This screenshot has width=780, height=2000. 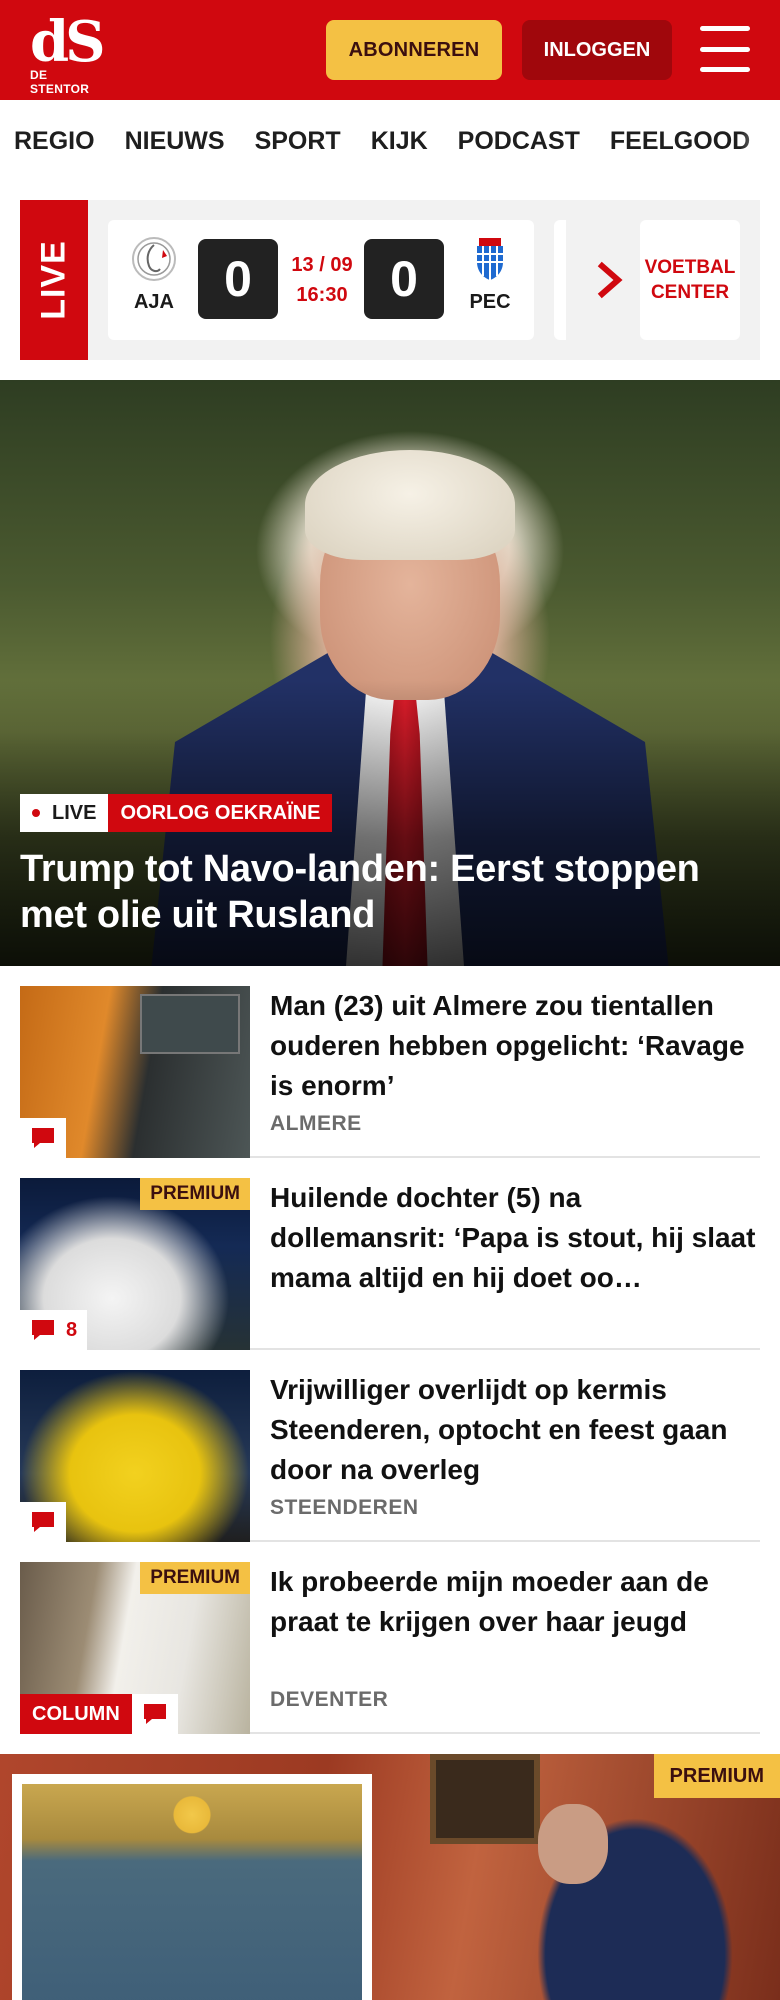 I want to click on kickoff-info: 13 / 09 16:30, so click(x=322, y=280).